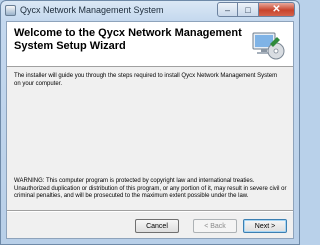 The height and width of the screenshot is (245, 320). I want to click on installer-app-icon, so click(10, 10).